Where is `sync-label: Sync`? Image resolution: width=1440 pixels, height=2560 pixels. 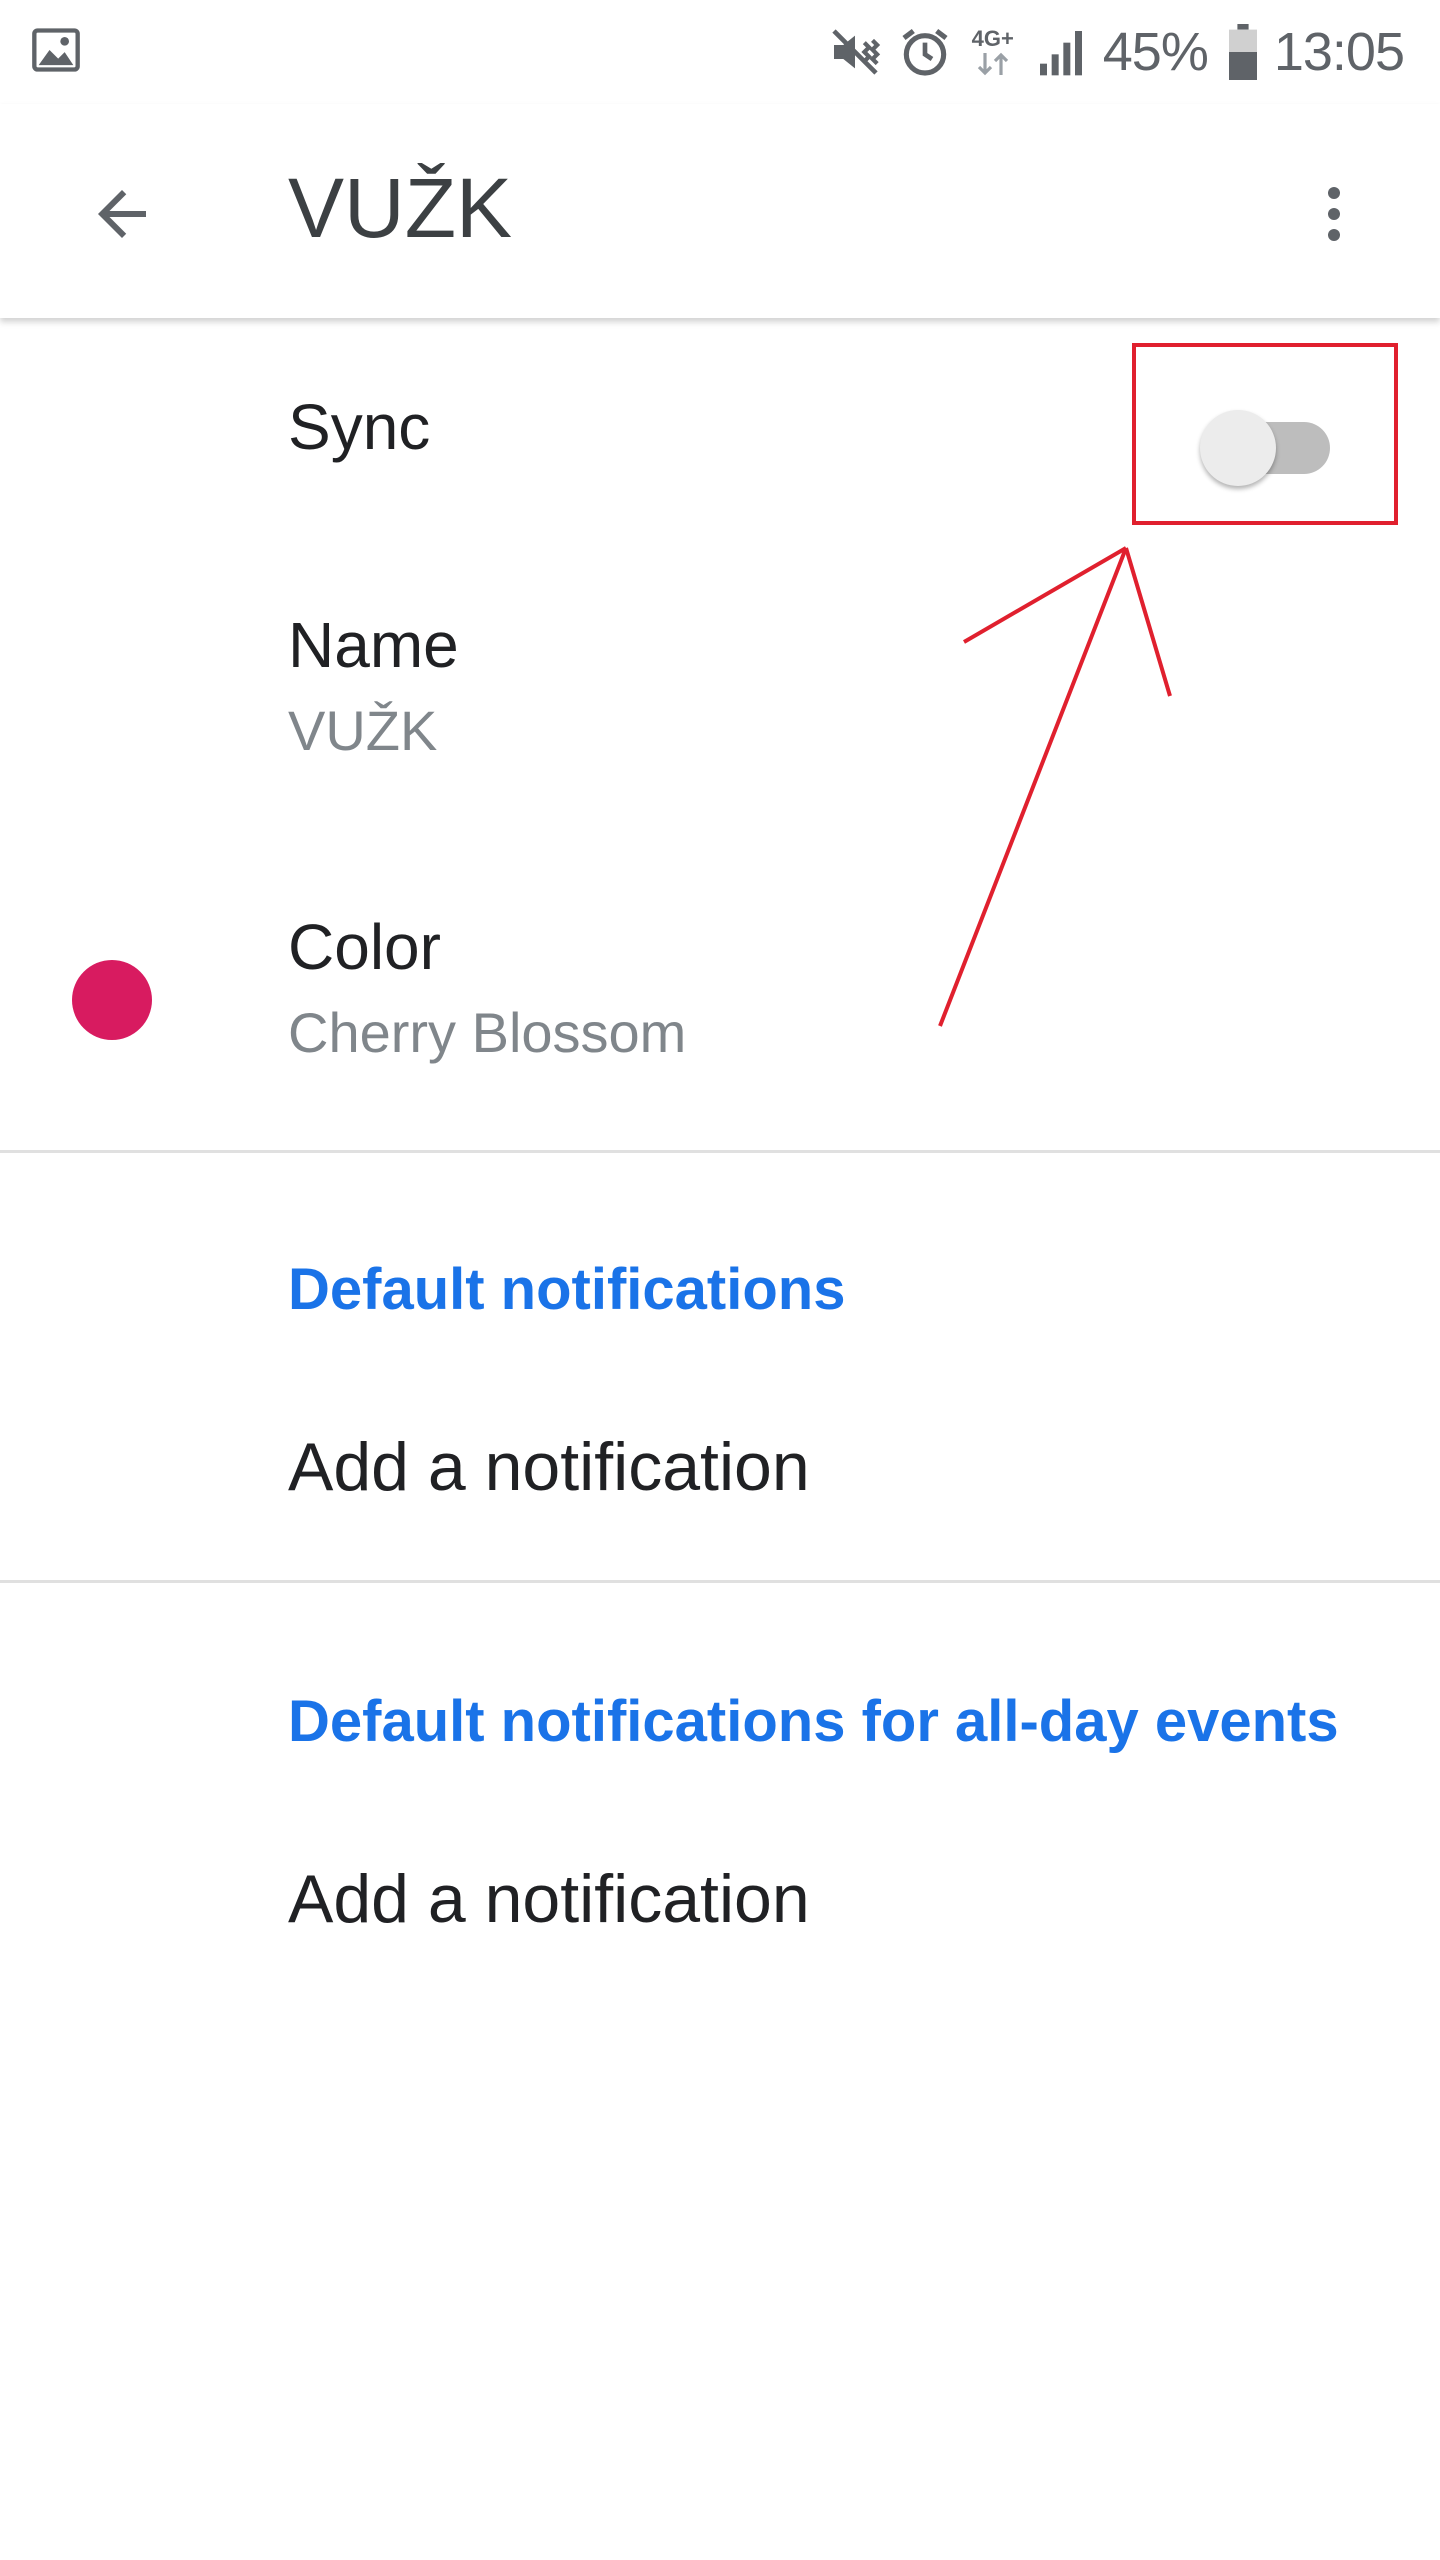
sync-label: Sync is located at coordinates (359, 427).